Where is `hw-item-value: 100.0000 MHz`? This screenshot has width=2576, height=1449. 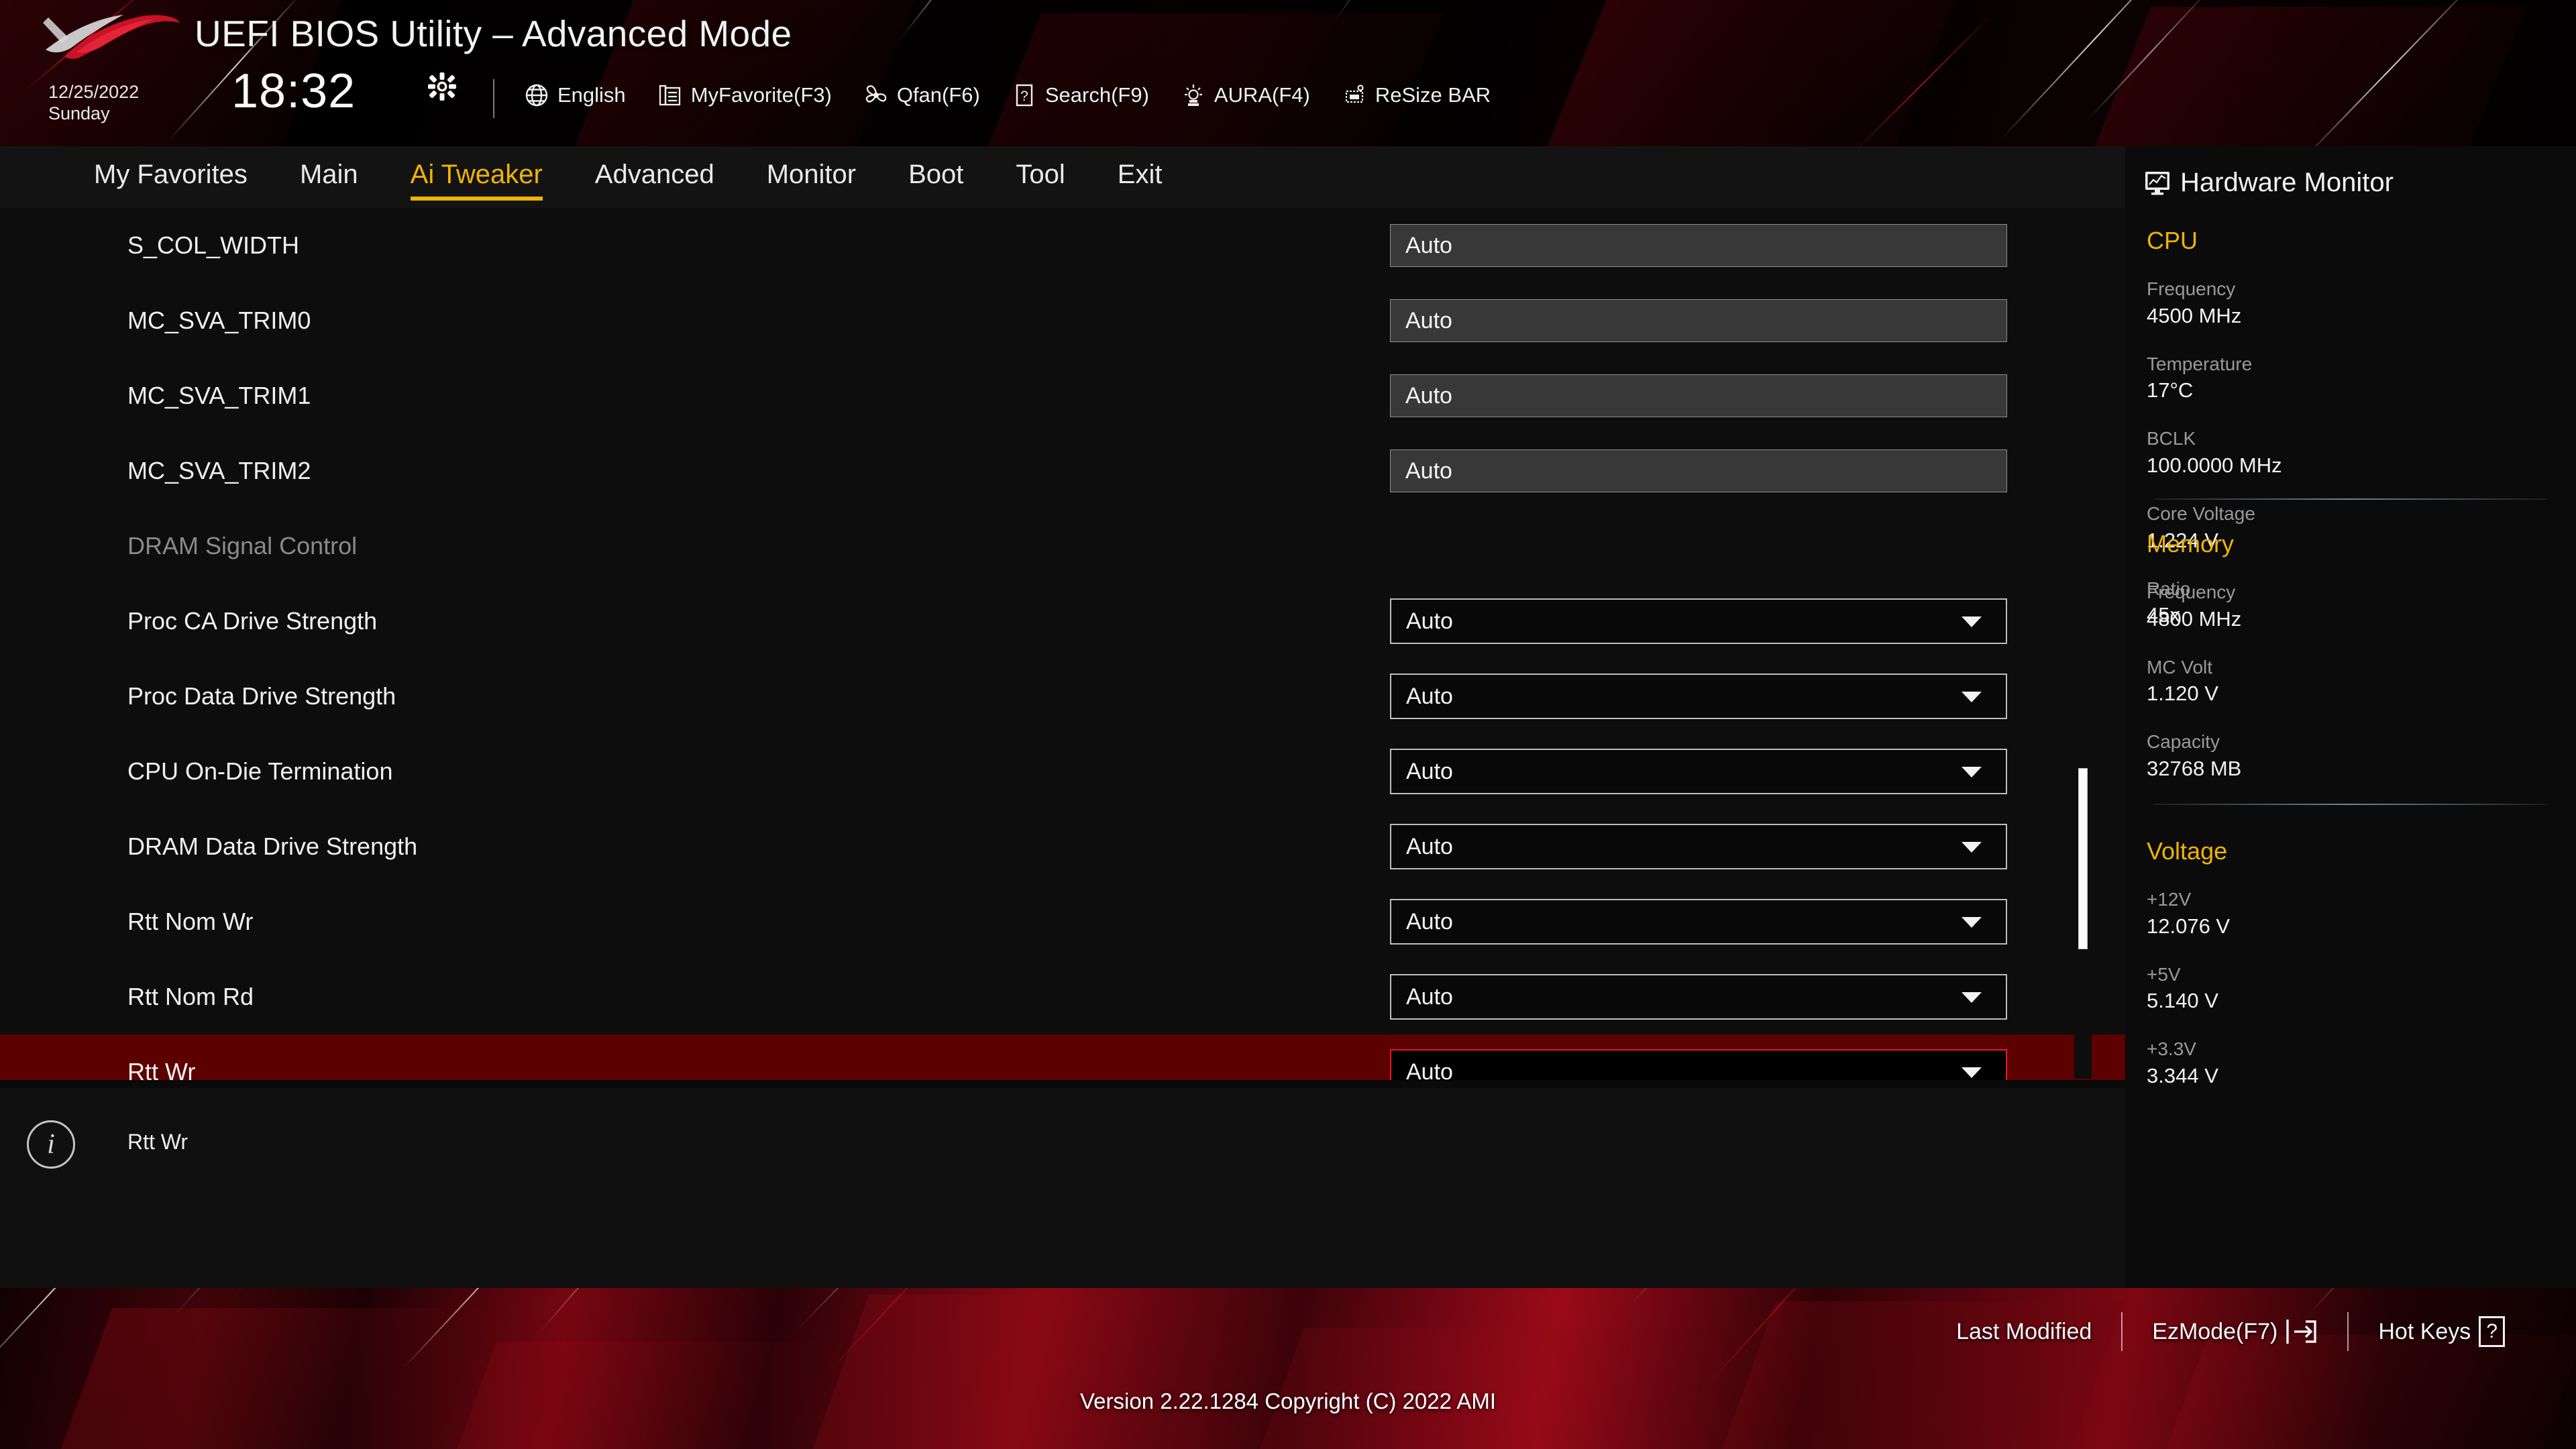 hw-item-value: 100.0000 MHz is located at coordinates (2214, 465).